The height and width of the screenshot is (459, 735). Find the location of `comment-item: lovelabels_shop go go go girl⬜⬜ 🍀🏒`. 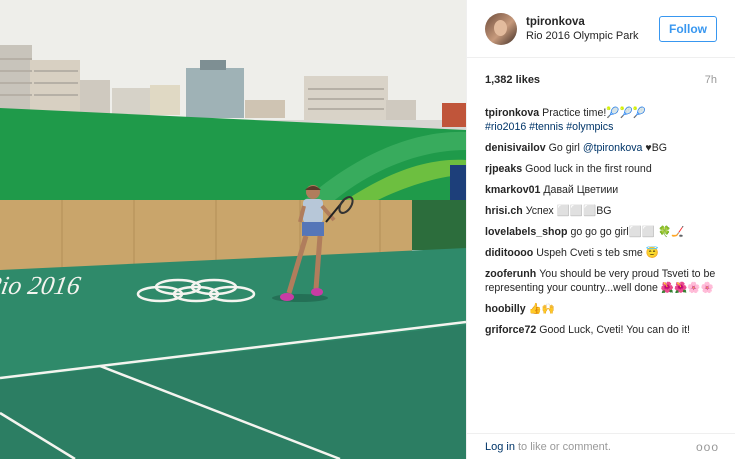

comment-item: lovelabels_shop go go go girl⬜⬜ 🍀🏒 is located at coordinates (601, 232).